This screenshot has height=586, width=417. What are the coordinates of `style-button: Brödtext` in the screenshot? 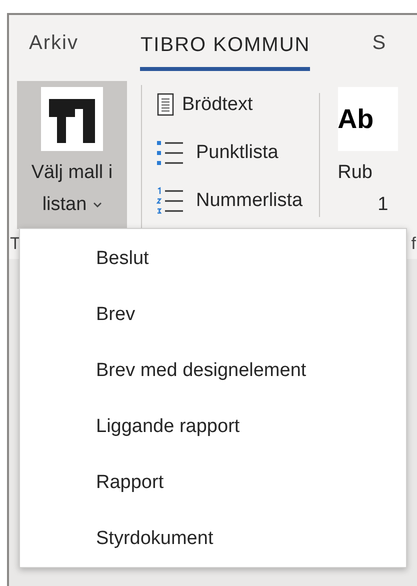 It's located at (229, 105).